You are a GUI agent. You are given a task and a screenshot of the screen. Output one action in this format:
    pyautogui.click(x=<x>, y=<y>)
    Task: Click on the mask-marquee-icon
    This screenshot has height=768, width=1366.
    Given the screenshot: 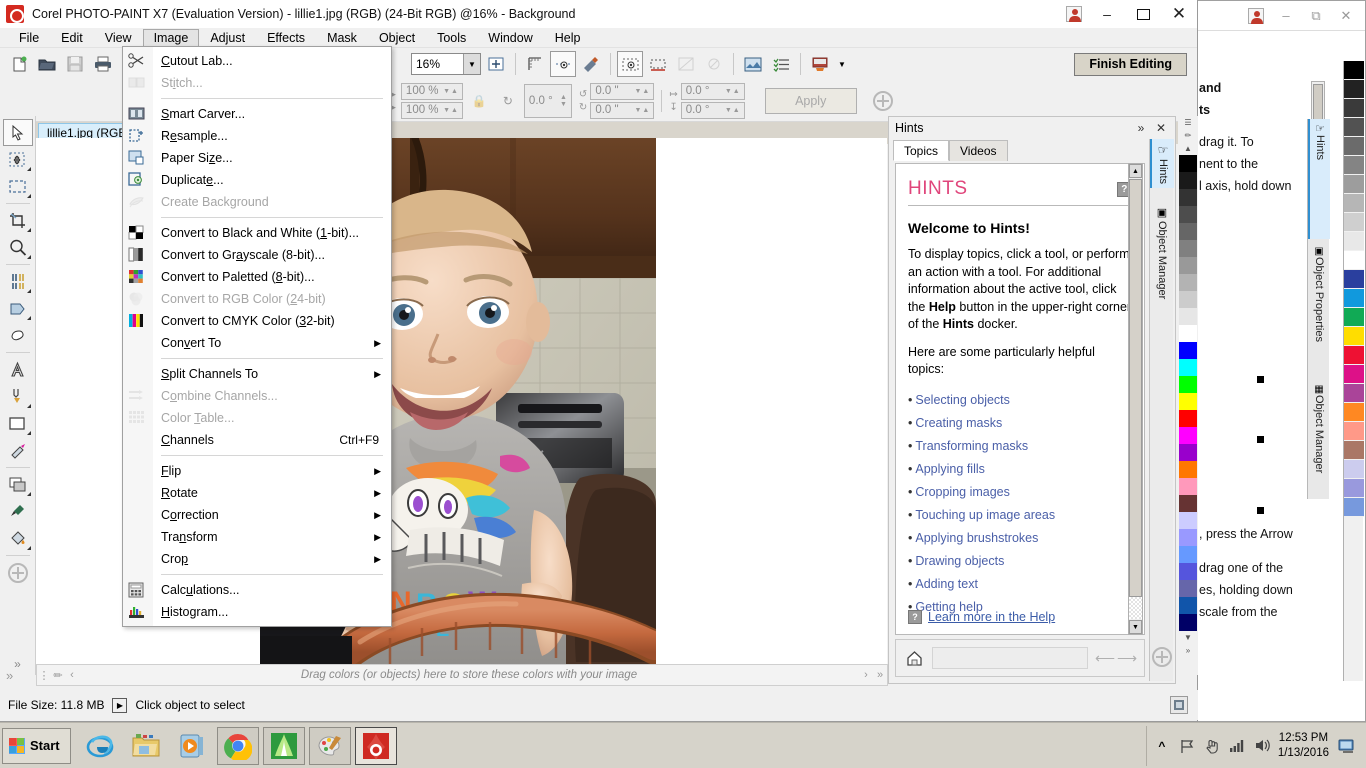 What is the action you would take?
    pyautogui.click(x=658, y=64)
    